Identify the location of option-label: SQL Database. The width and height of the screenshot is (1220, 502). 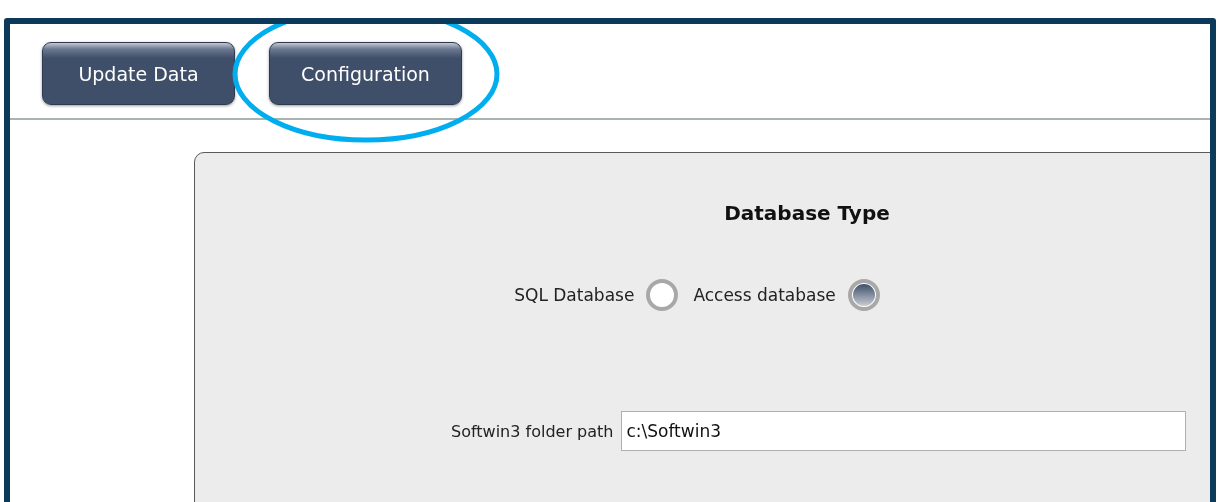
(574, 295).